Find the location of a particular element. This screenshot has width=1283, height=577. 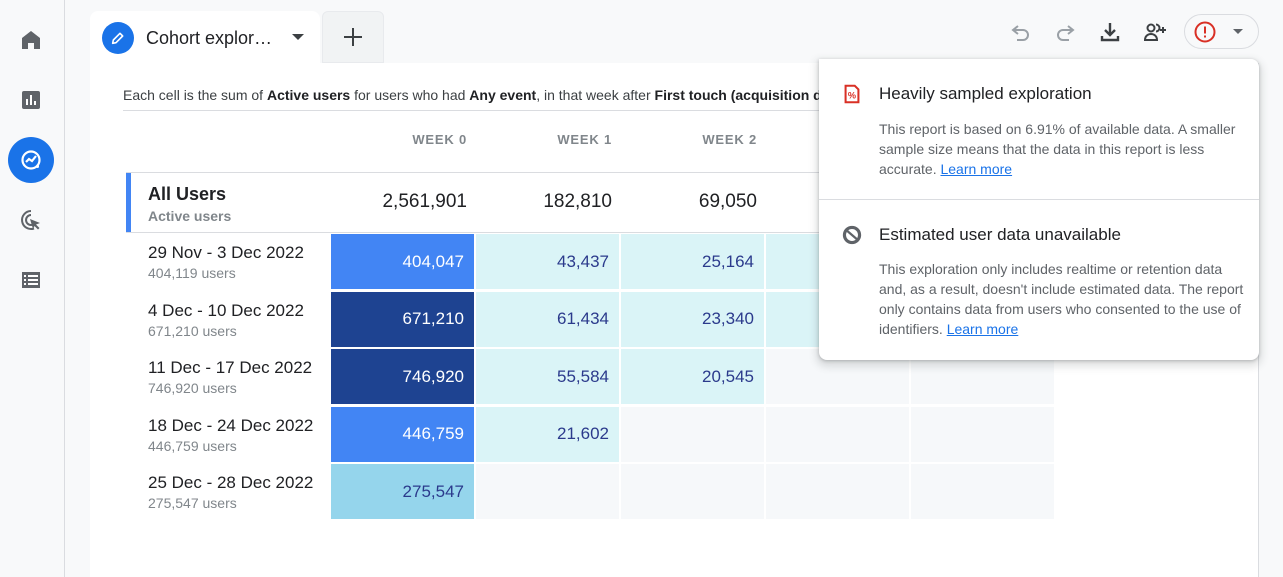

total-week-0: 2,561,901 is located at coordinates (424, 201).